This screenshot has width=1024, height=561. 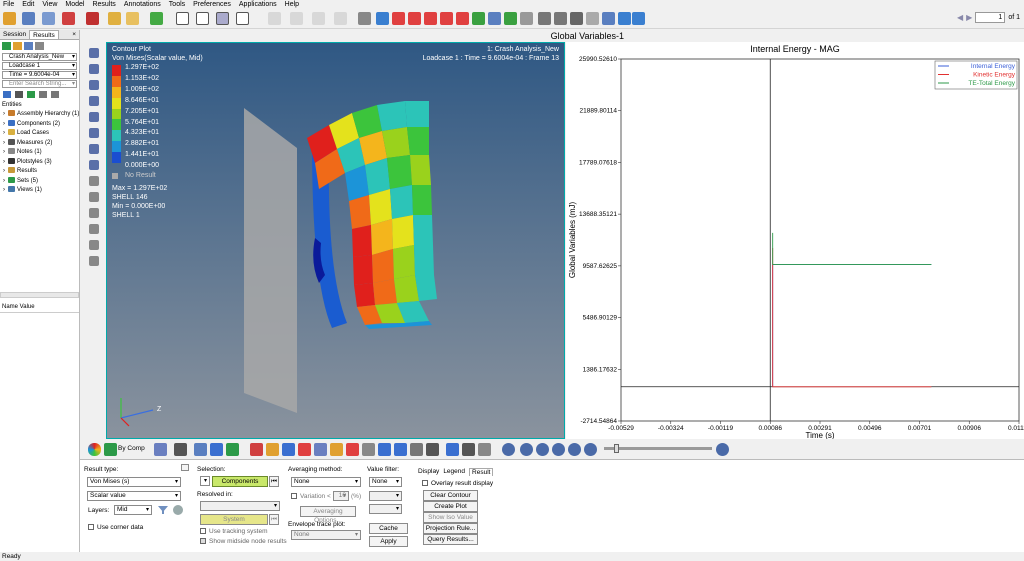 What do you see at coordinates (131, 448) in the screenshot?
I see `by-comp-label: By Comp` at bounding box center [131, 448].